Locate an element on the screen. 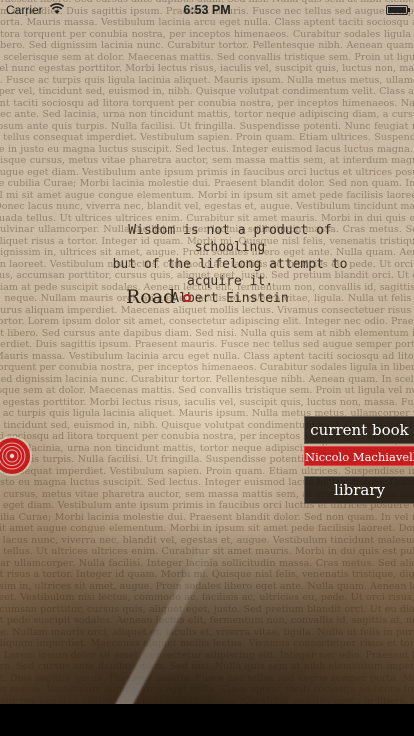 The height and width of the screenshot is (736, 414). clock: 6:53 PM is located at coordinates (207, 10).